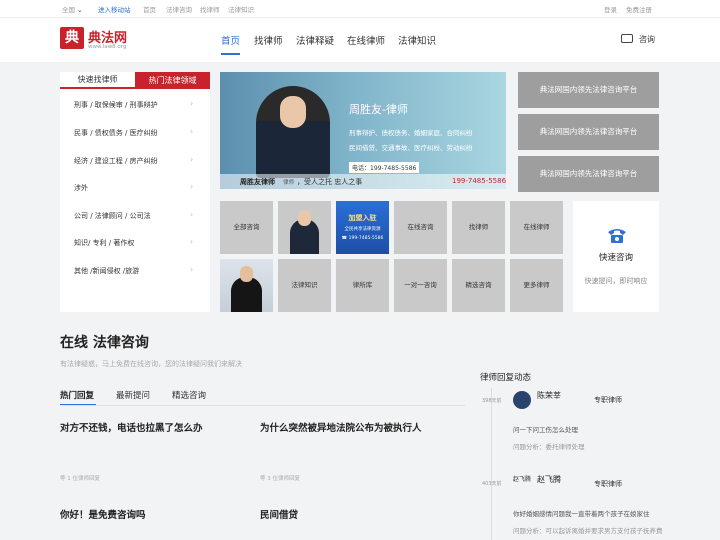 This screenshot has width=720, height=540. What do you see at coordinates (246, 227) in the screenshot?
I see `tile-all-consults: 全部咨询` at bounding box center [246, 227].